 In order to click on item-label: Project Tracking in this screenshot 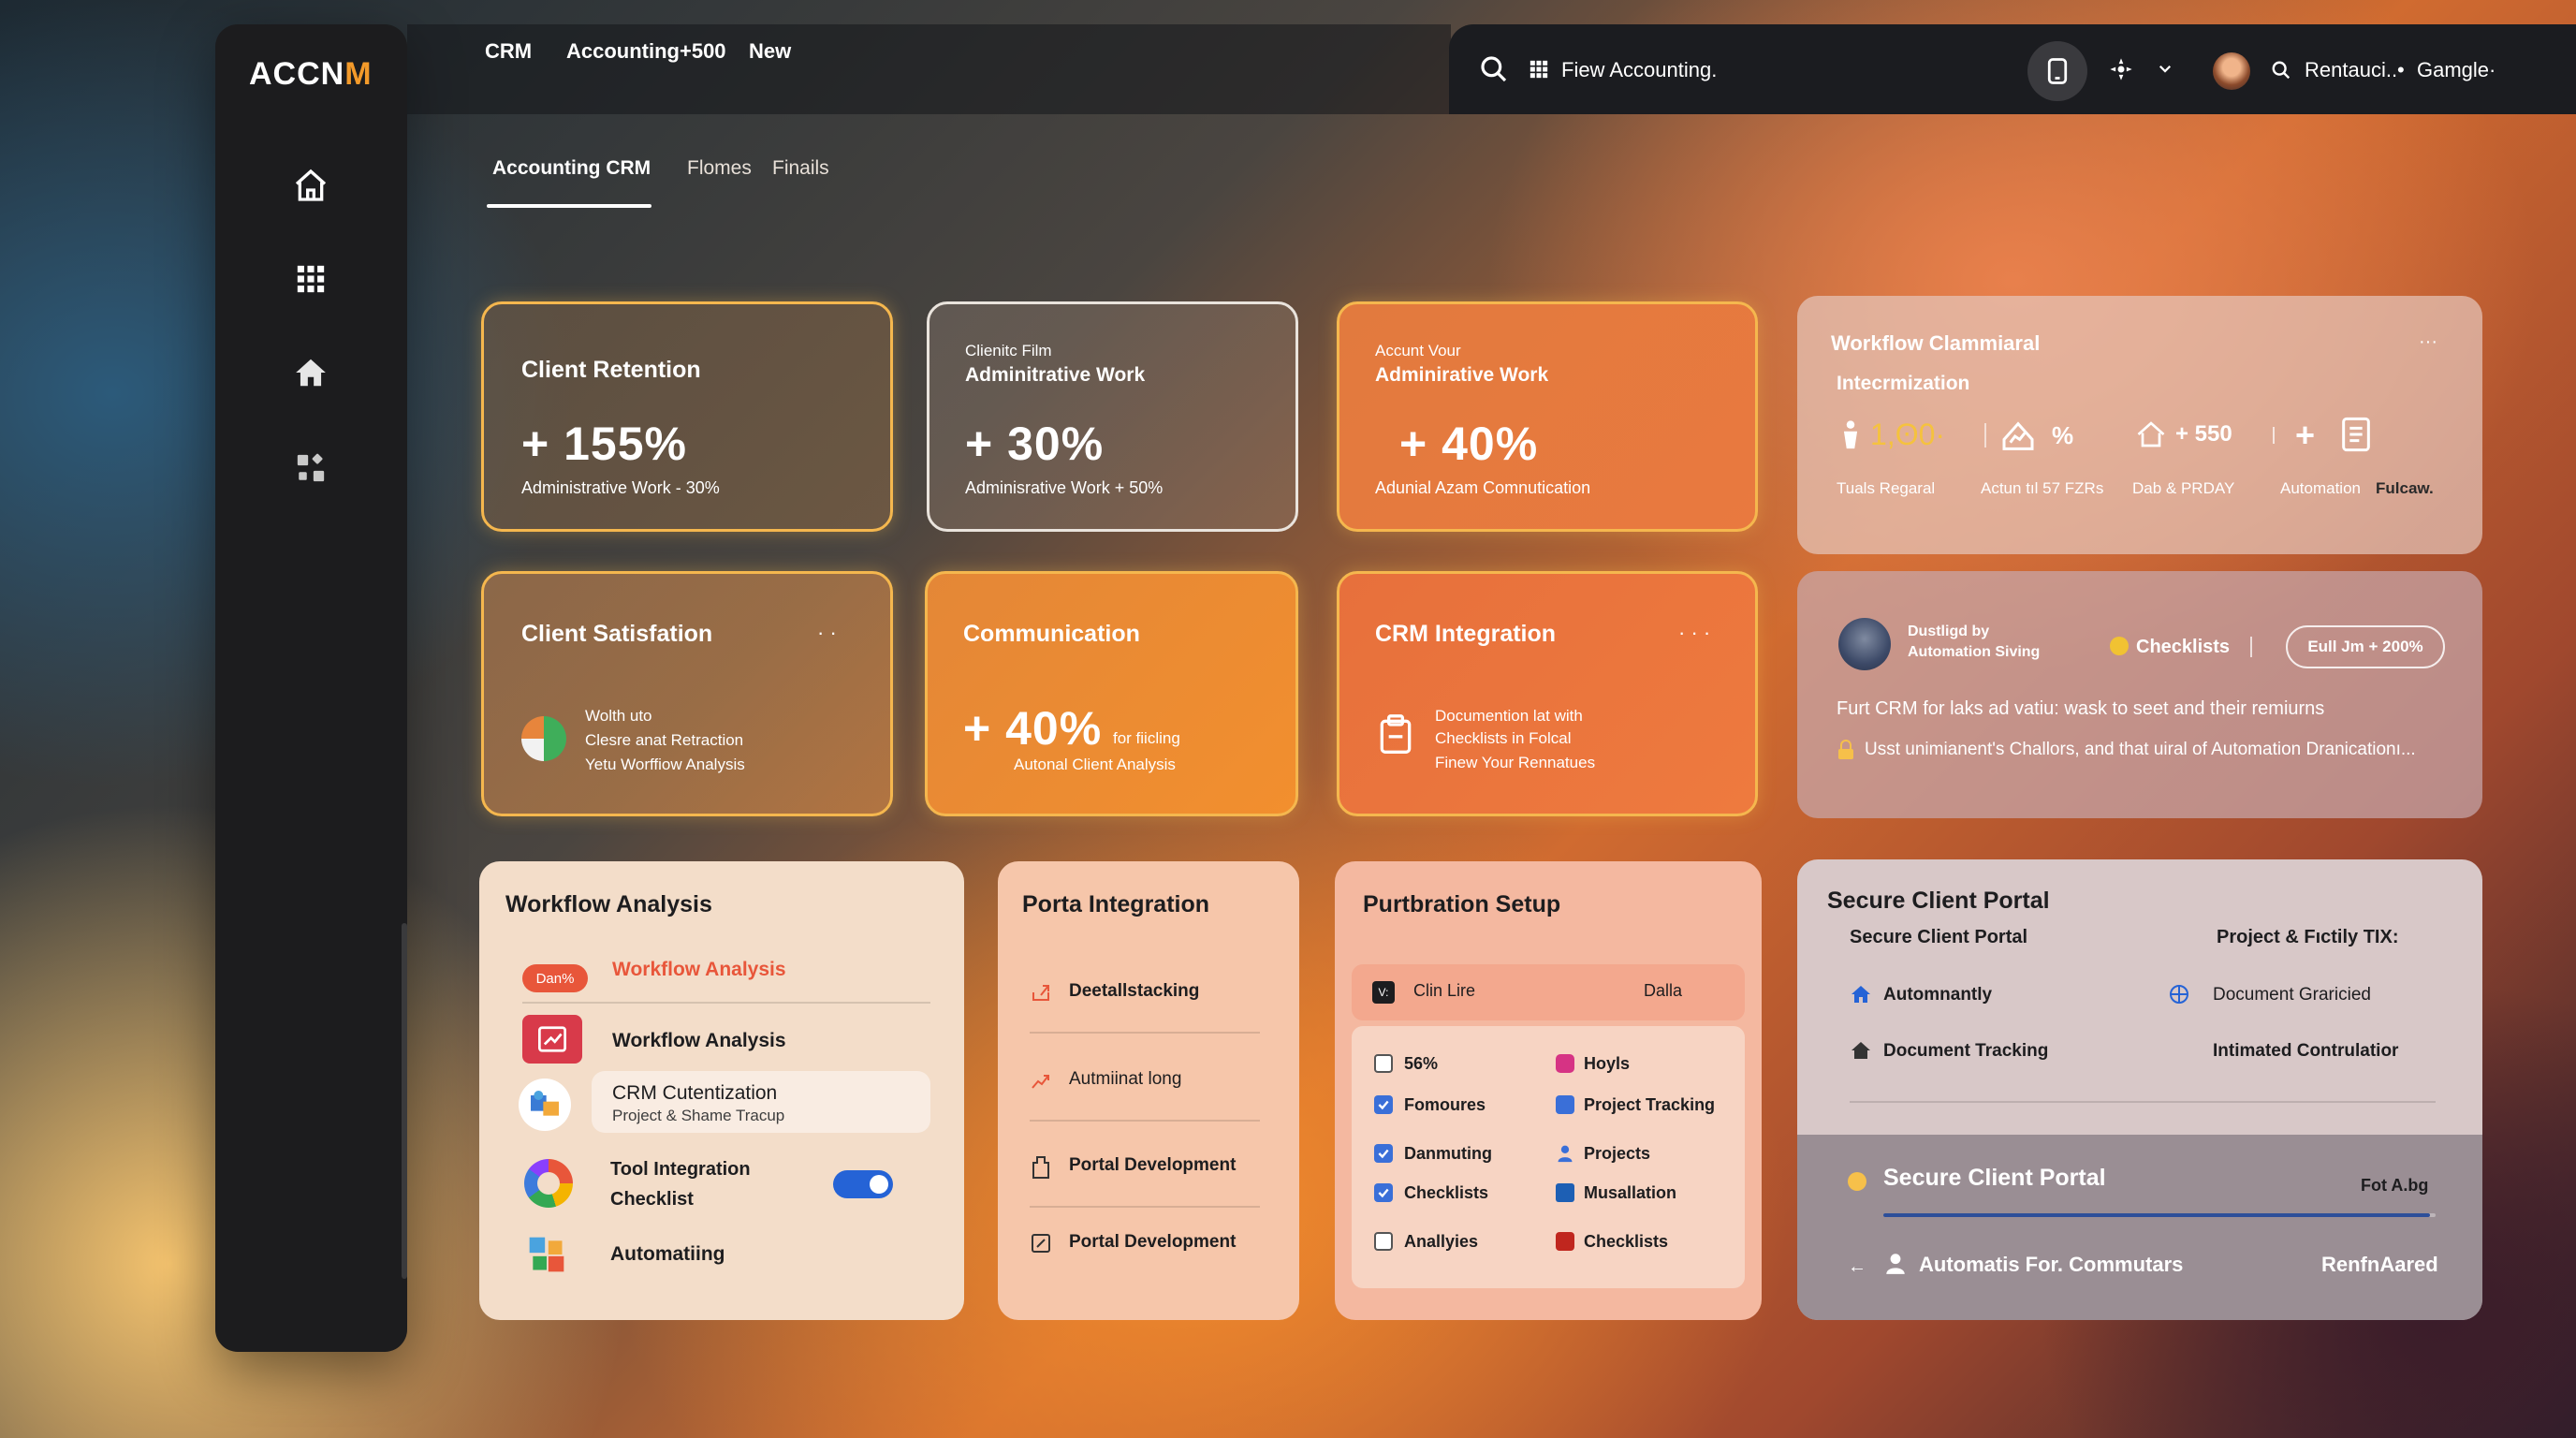, I will do `click(1649, 1105)`.